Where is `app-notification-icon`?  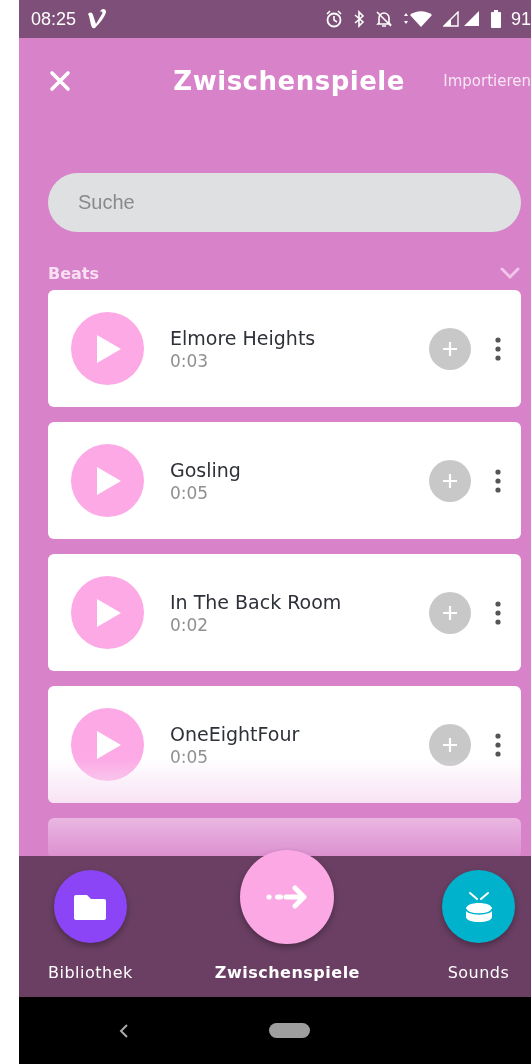 app-notification-icon is located at coordinates (97, 19).